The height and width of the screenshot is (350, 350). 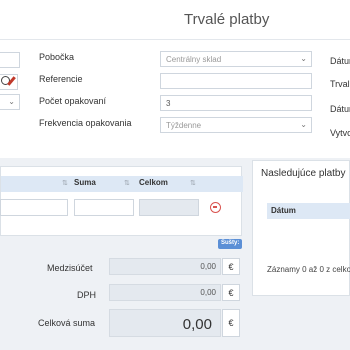 I want to click on pobocka-label: Pobočka, so click(x=57, y=57).